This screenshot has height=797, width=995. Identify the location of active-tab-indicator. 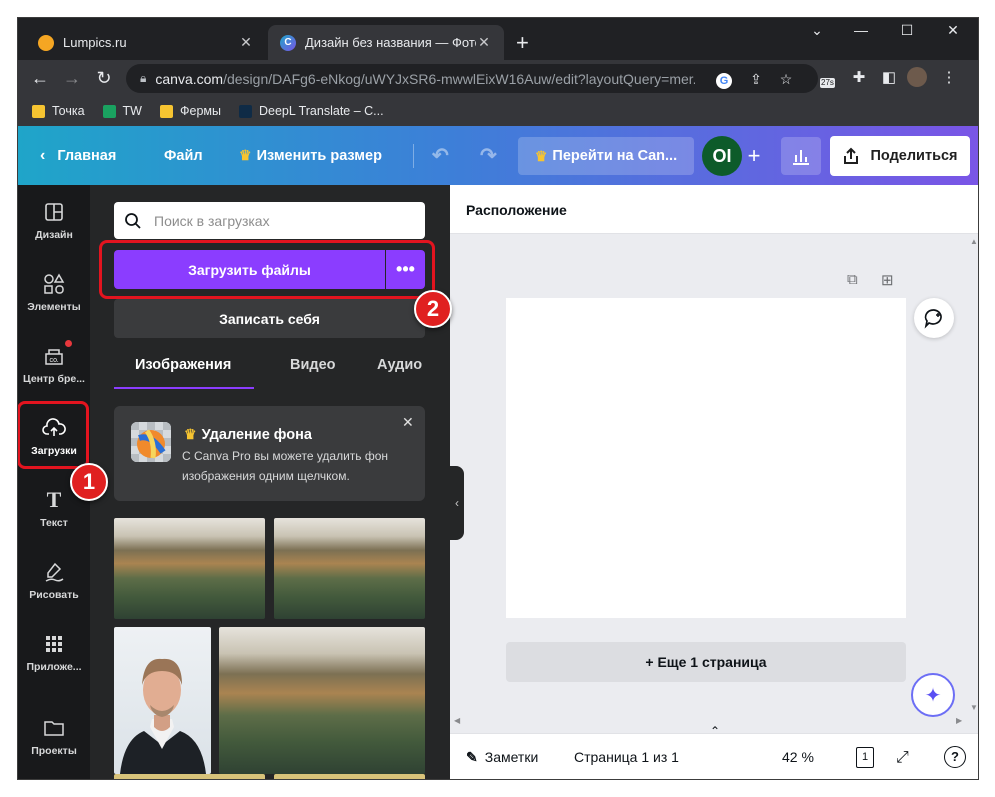
(184, 388).